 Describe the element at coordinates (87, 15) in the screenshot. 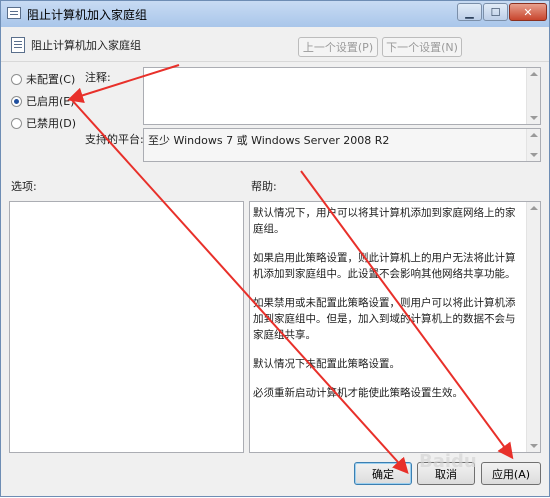

I see `window-title: 阻止计算机加入家庭组` at that location.